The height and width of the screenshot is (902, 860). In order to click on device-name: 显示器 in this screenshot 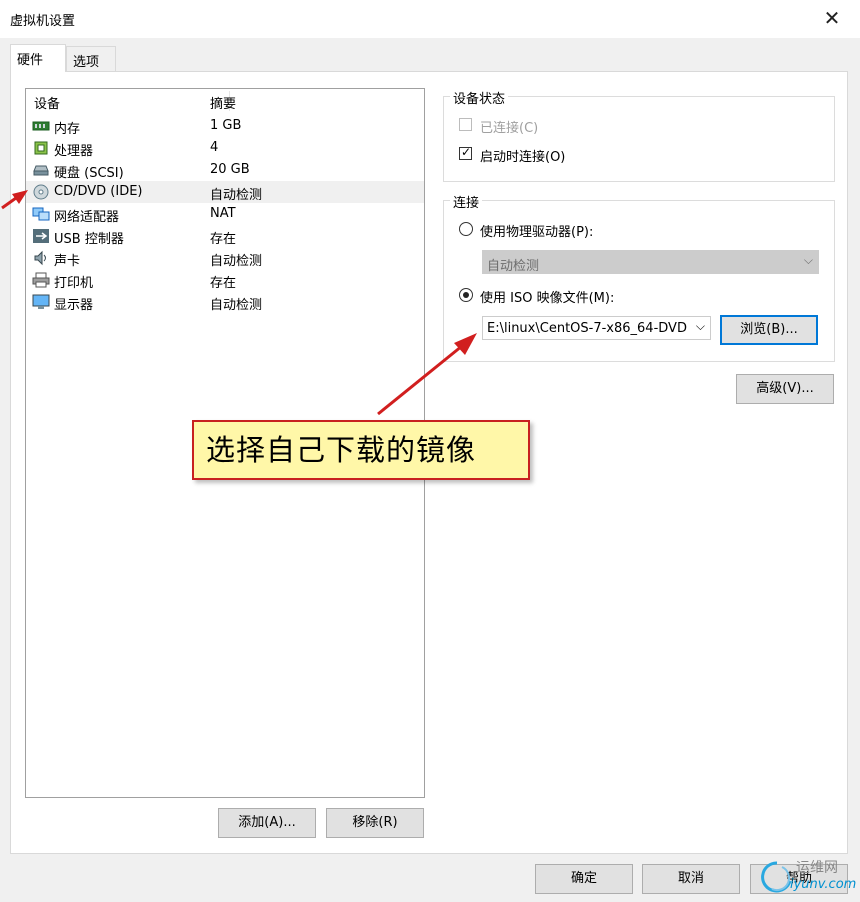, I will do `click(74, 305)`.